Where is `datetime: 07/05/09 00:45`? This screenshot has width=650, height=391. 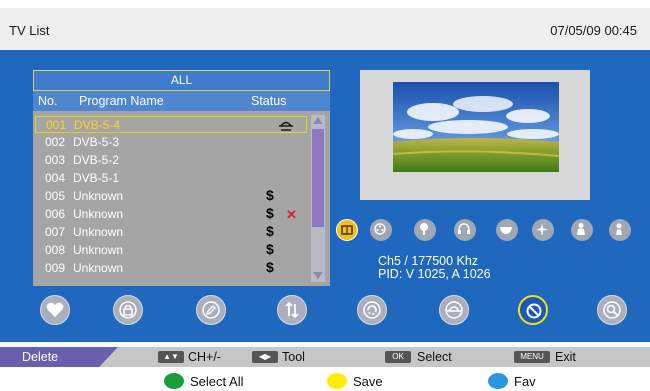
datetime: 07/05/09 00:45 is located at coordinates (593, 30).